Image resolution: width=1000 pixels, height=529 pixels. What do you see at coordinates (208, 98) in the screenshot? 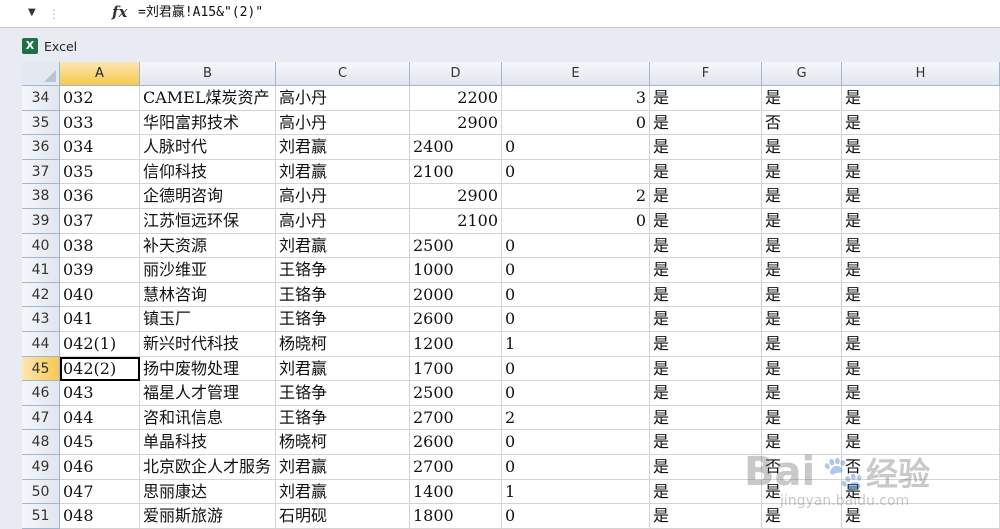
I see `cell-b34: CAMEL煤炭资产` at bounding box center [208, 98].